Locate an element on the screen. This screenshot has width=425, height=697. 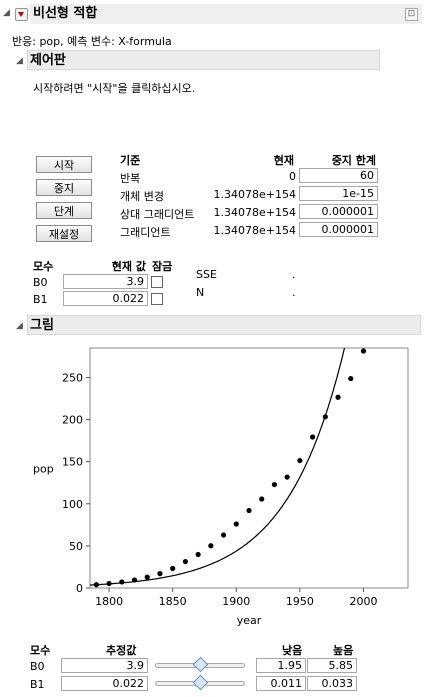
criteria-header-current: 현재 is located at coordinates (283, 160).